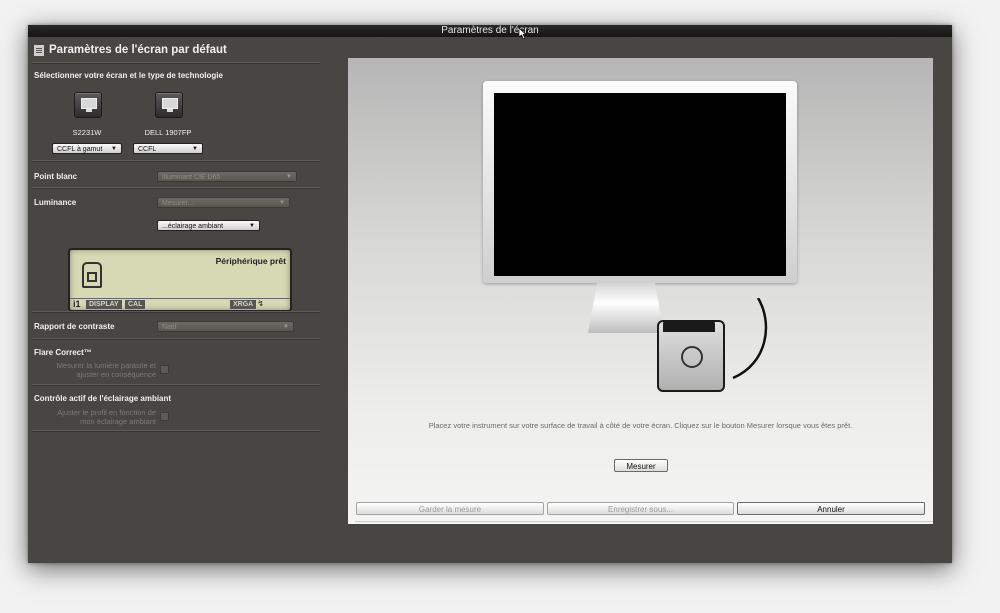 The height and width of the screenshot is (613, 1000). I want to click on measure-button: Mesurer, so click(641, 465).